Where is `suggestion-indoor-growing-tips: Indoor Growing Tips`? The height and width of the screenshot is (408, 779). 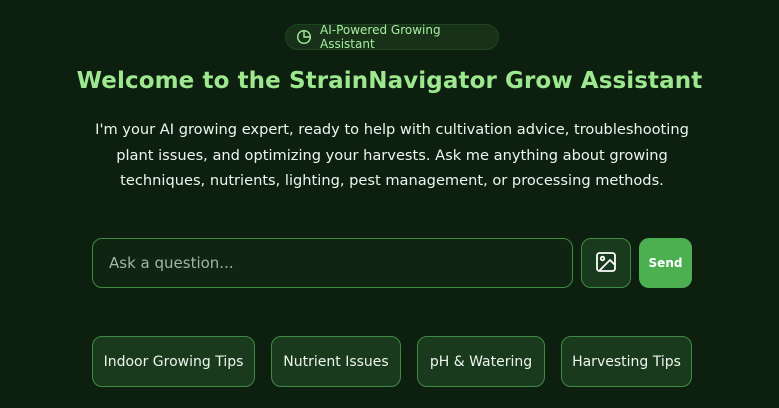
suggestion-indoor-growing-tips: Indoor Growing Tips is located at coordinates (173, 361).